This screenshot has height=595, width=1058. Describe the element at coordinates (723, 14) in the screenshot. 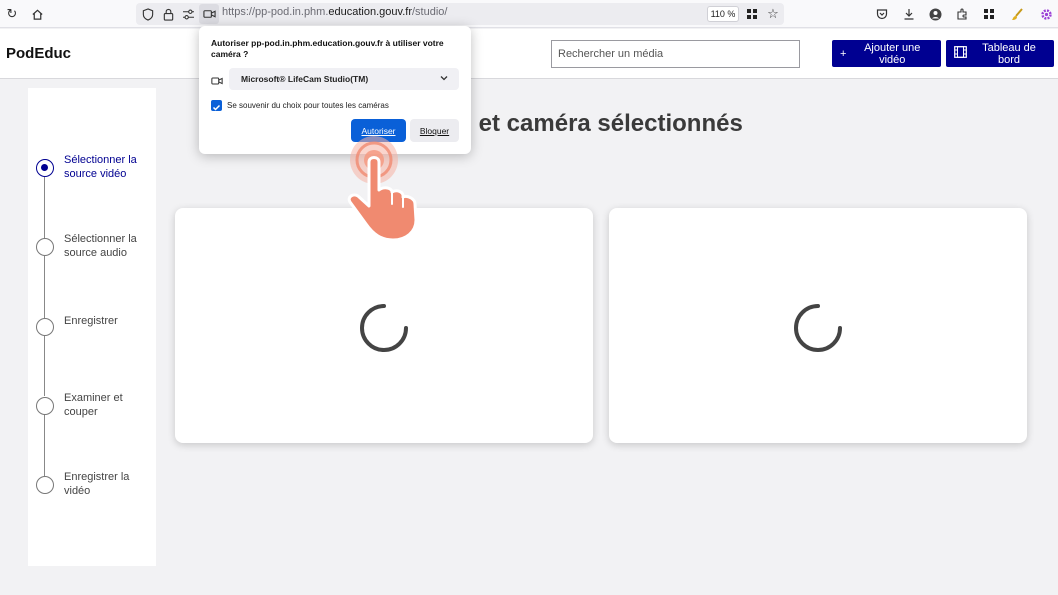

I see `zoom-level-badge: 110 %` at that location.